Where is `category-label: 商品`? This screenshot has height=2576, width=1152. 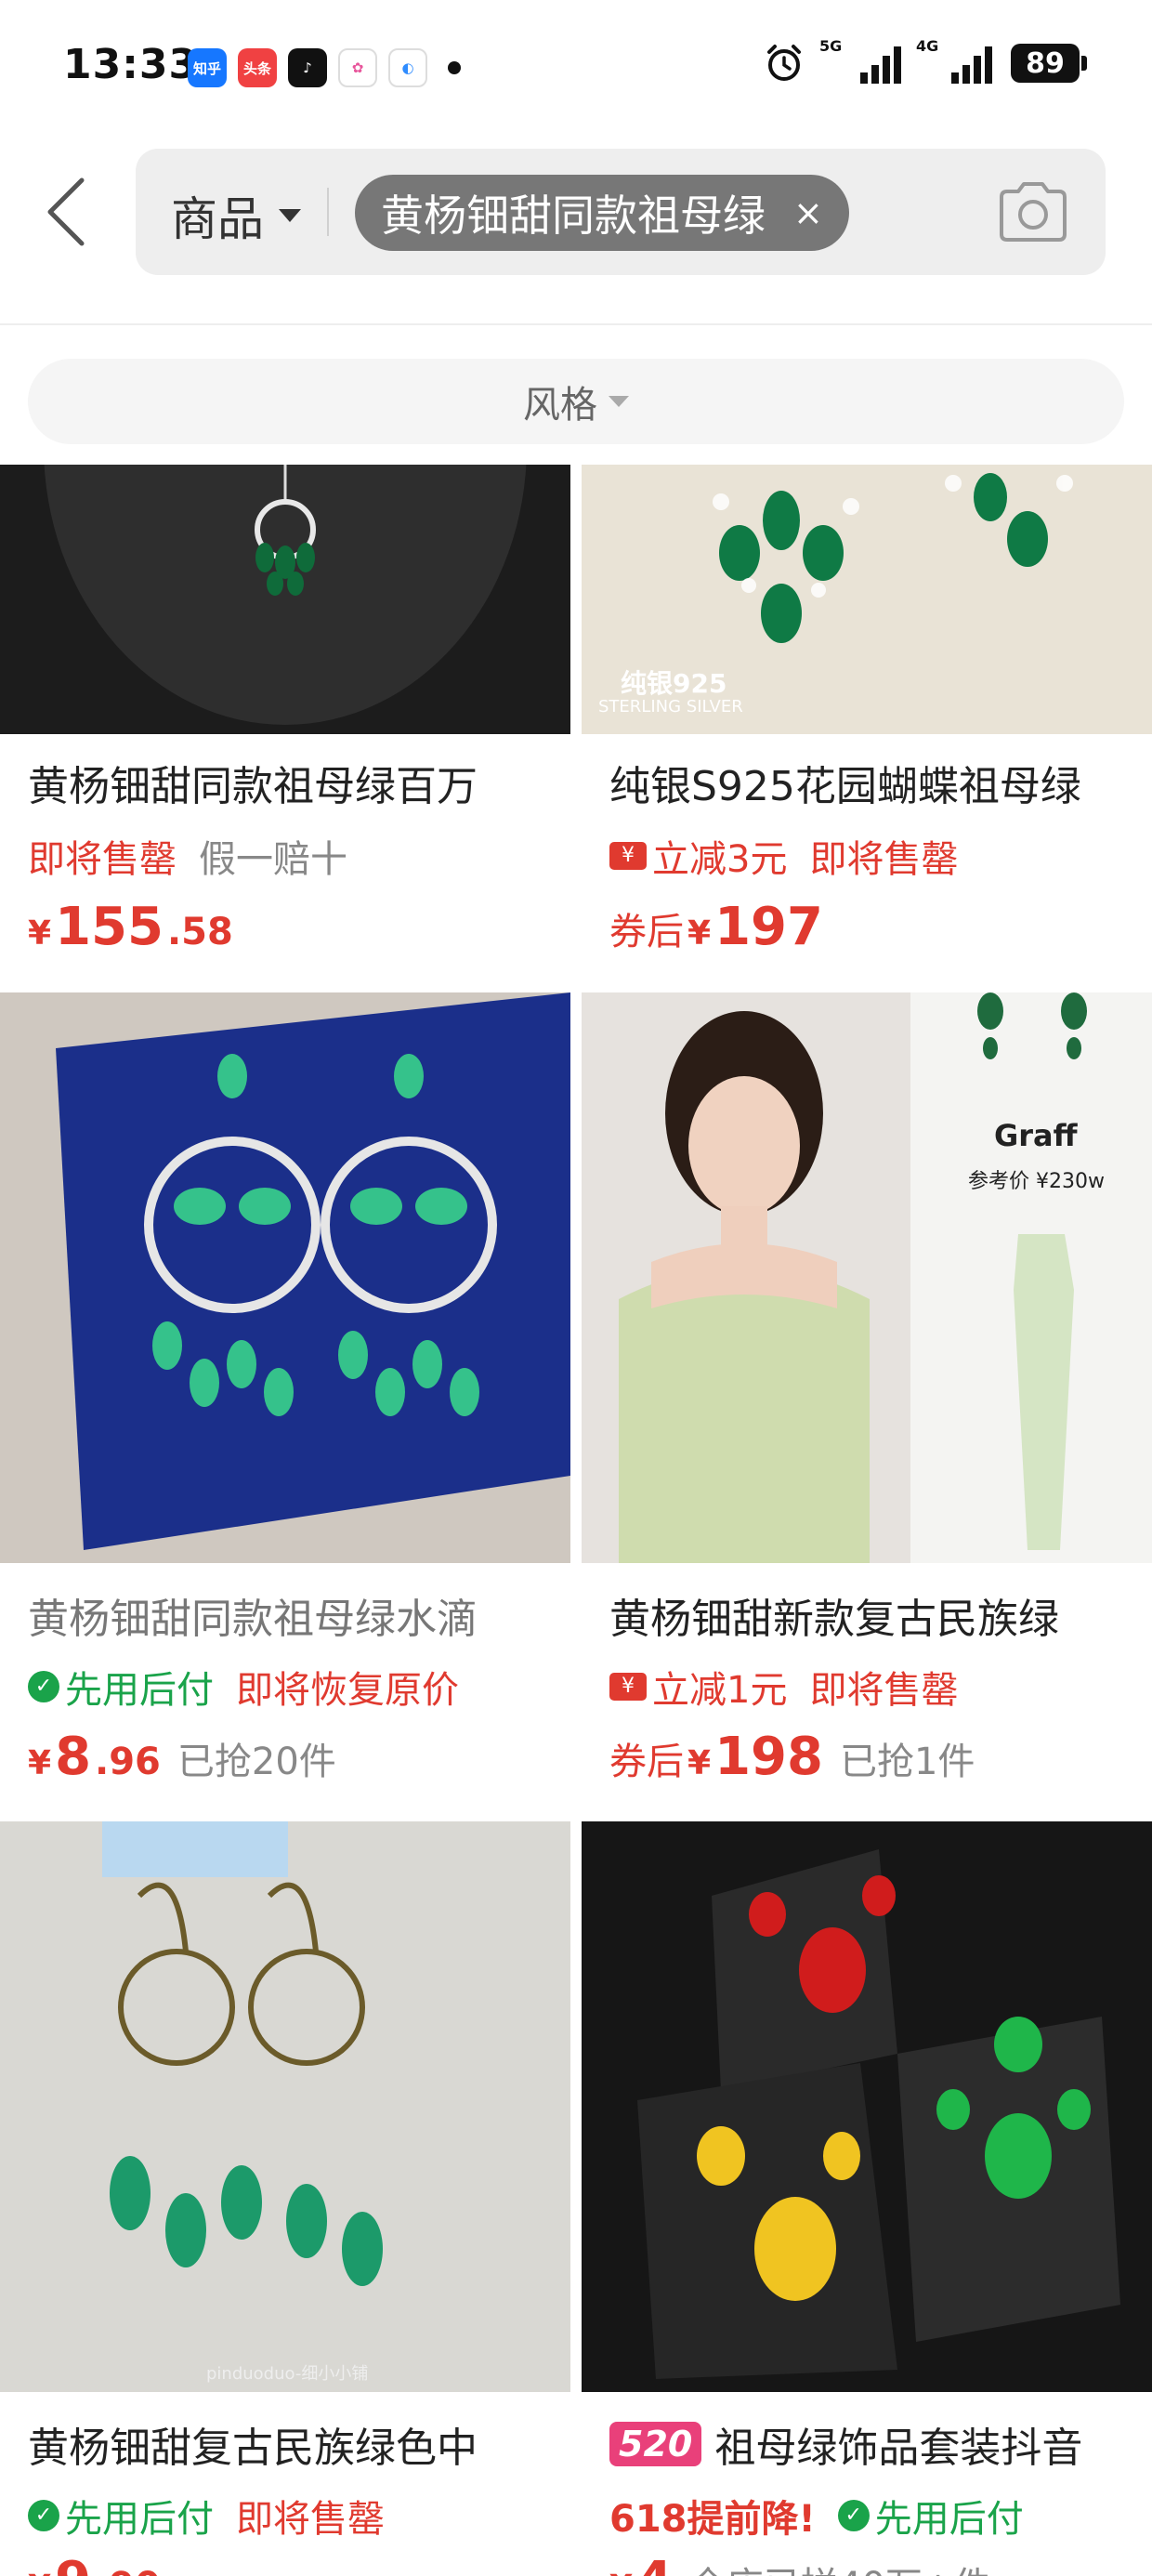
category-label: 商品 is located at coordinates (217, 219).